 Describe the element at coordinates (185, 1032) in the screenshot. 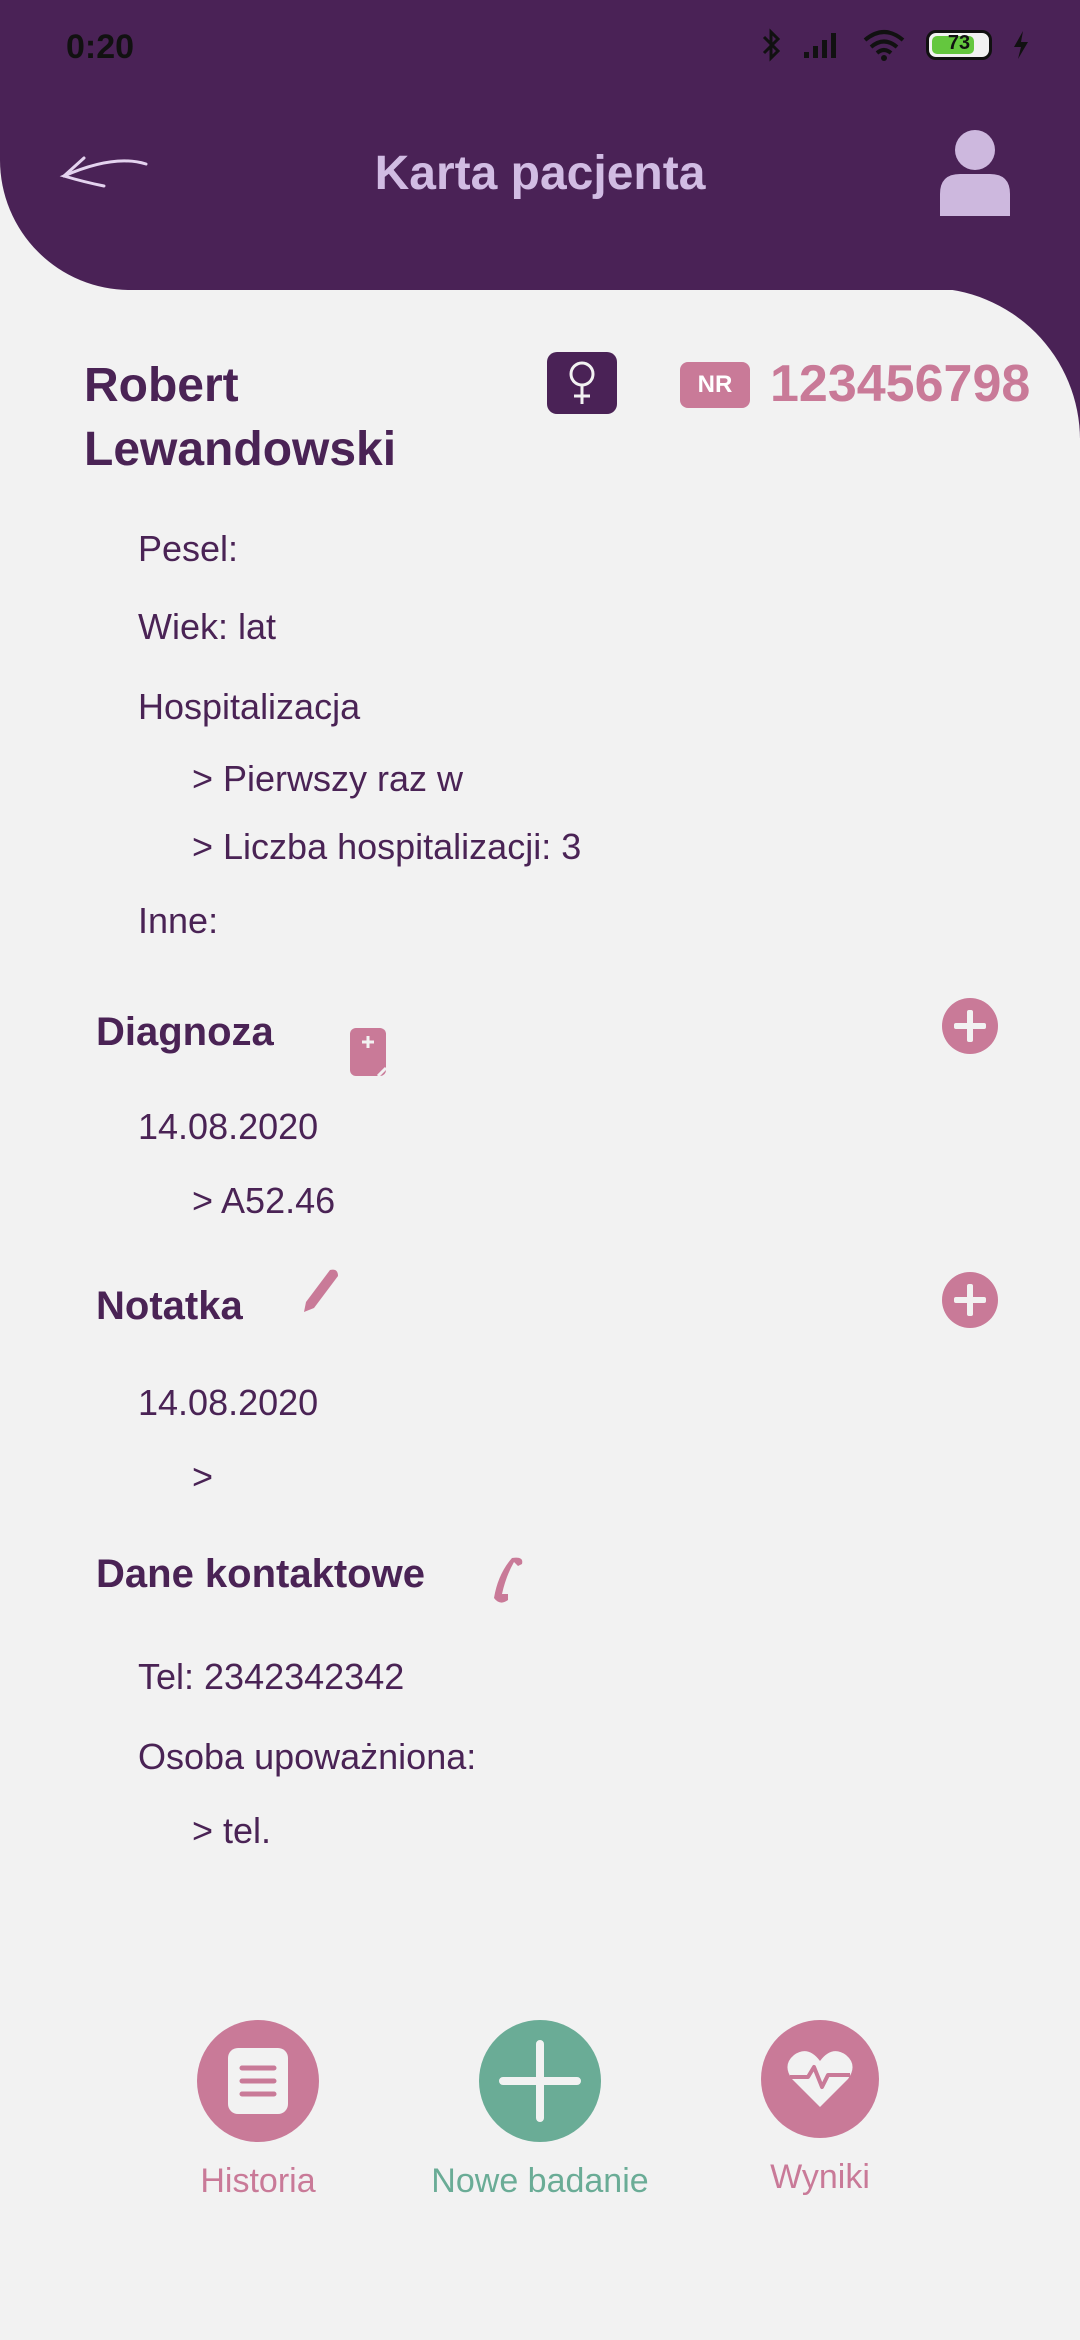

I see `diagnosis-title: Diagnoza` at that location.